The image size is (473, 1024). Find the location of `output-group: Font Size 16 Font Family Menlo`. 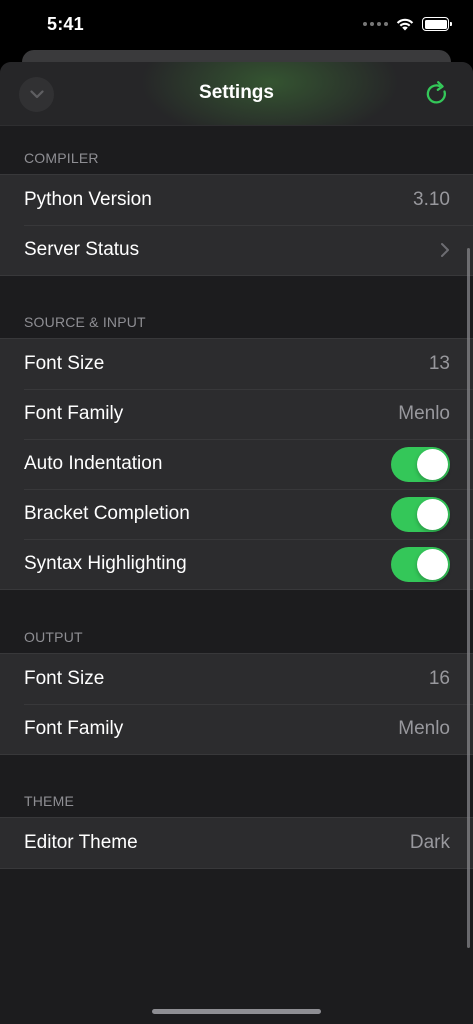

output-group: Font Size 16 Font Family Menlo is located at coordinates (236, 704).